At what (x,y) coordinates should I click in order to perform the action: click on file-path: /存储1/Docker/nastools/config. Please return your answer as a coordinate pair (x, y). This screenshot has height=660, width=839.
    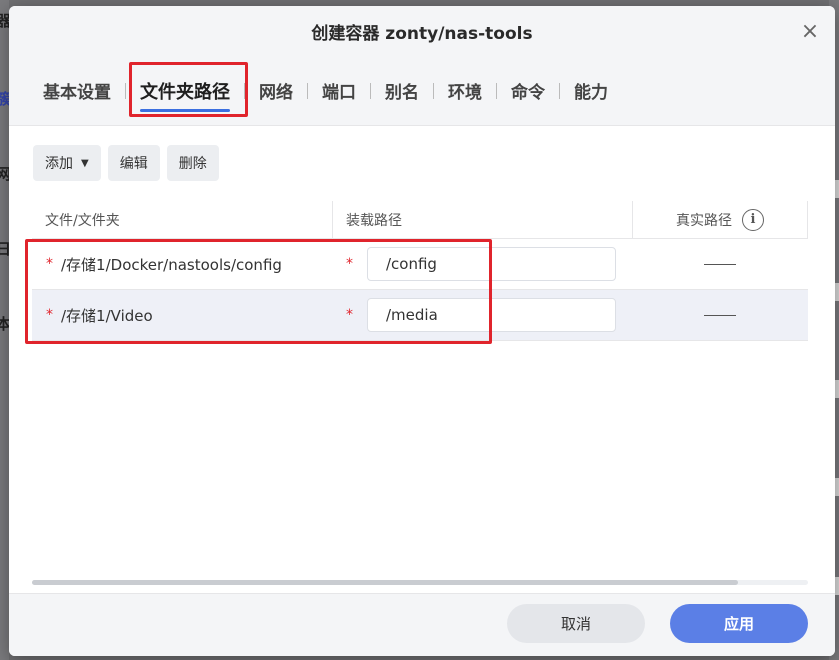
    Looking at the image, I should click on (171, 264).